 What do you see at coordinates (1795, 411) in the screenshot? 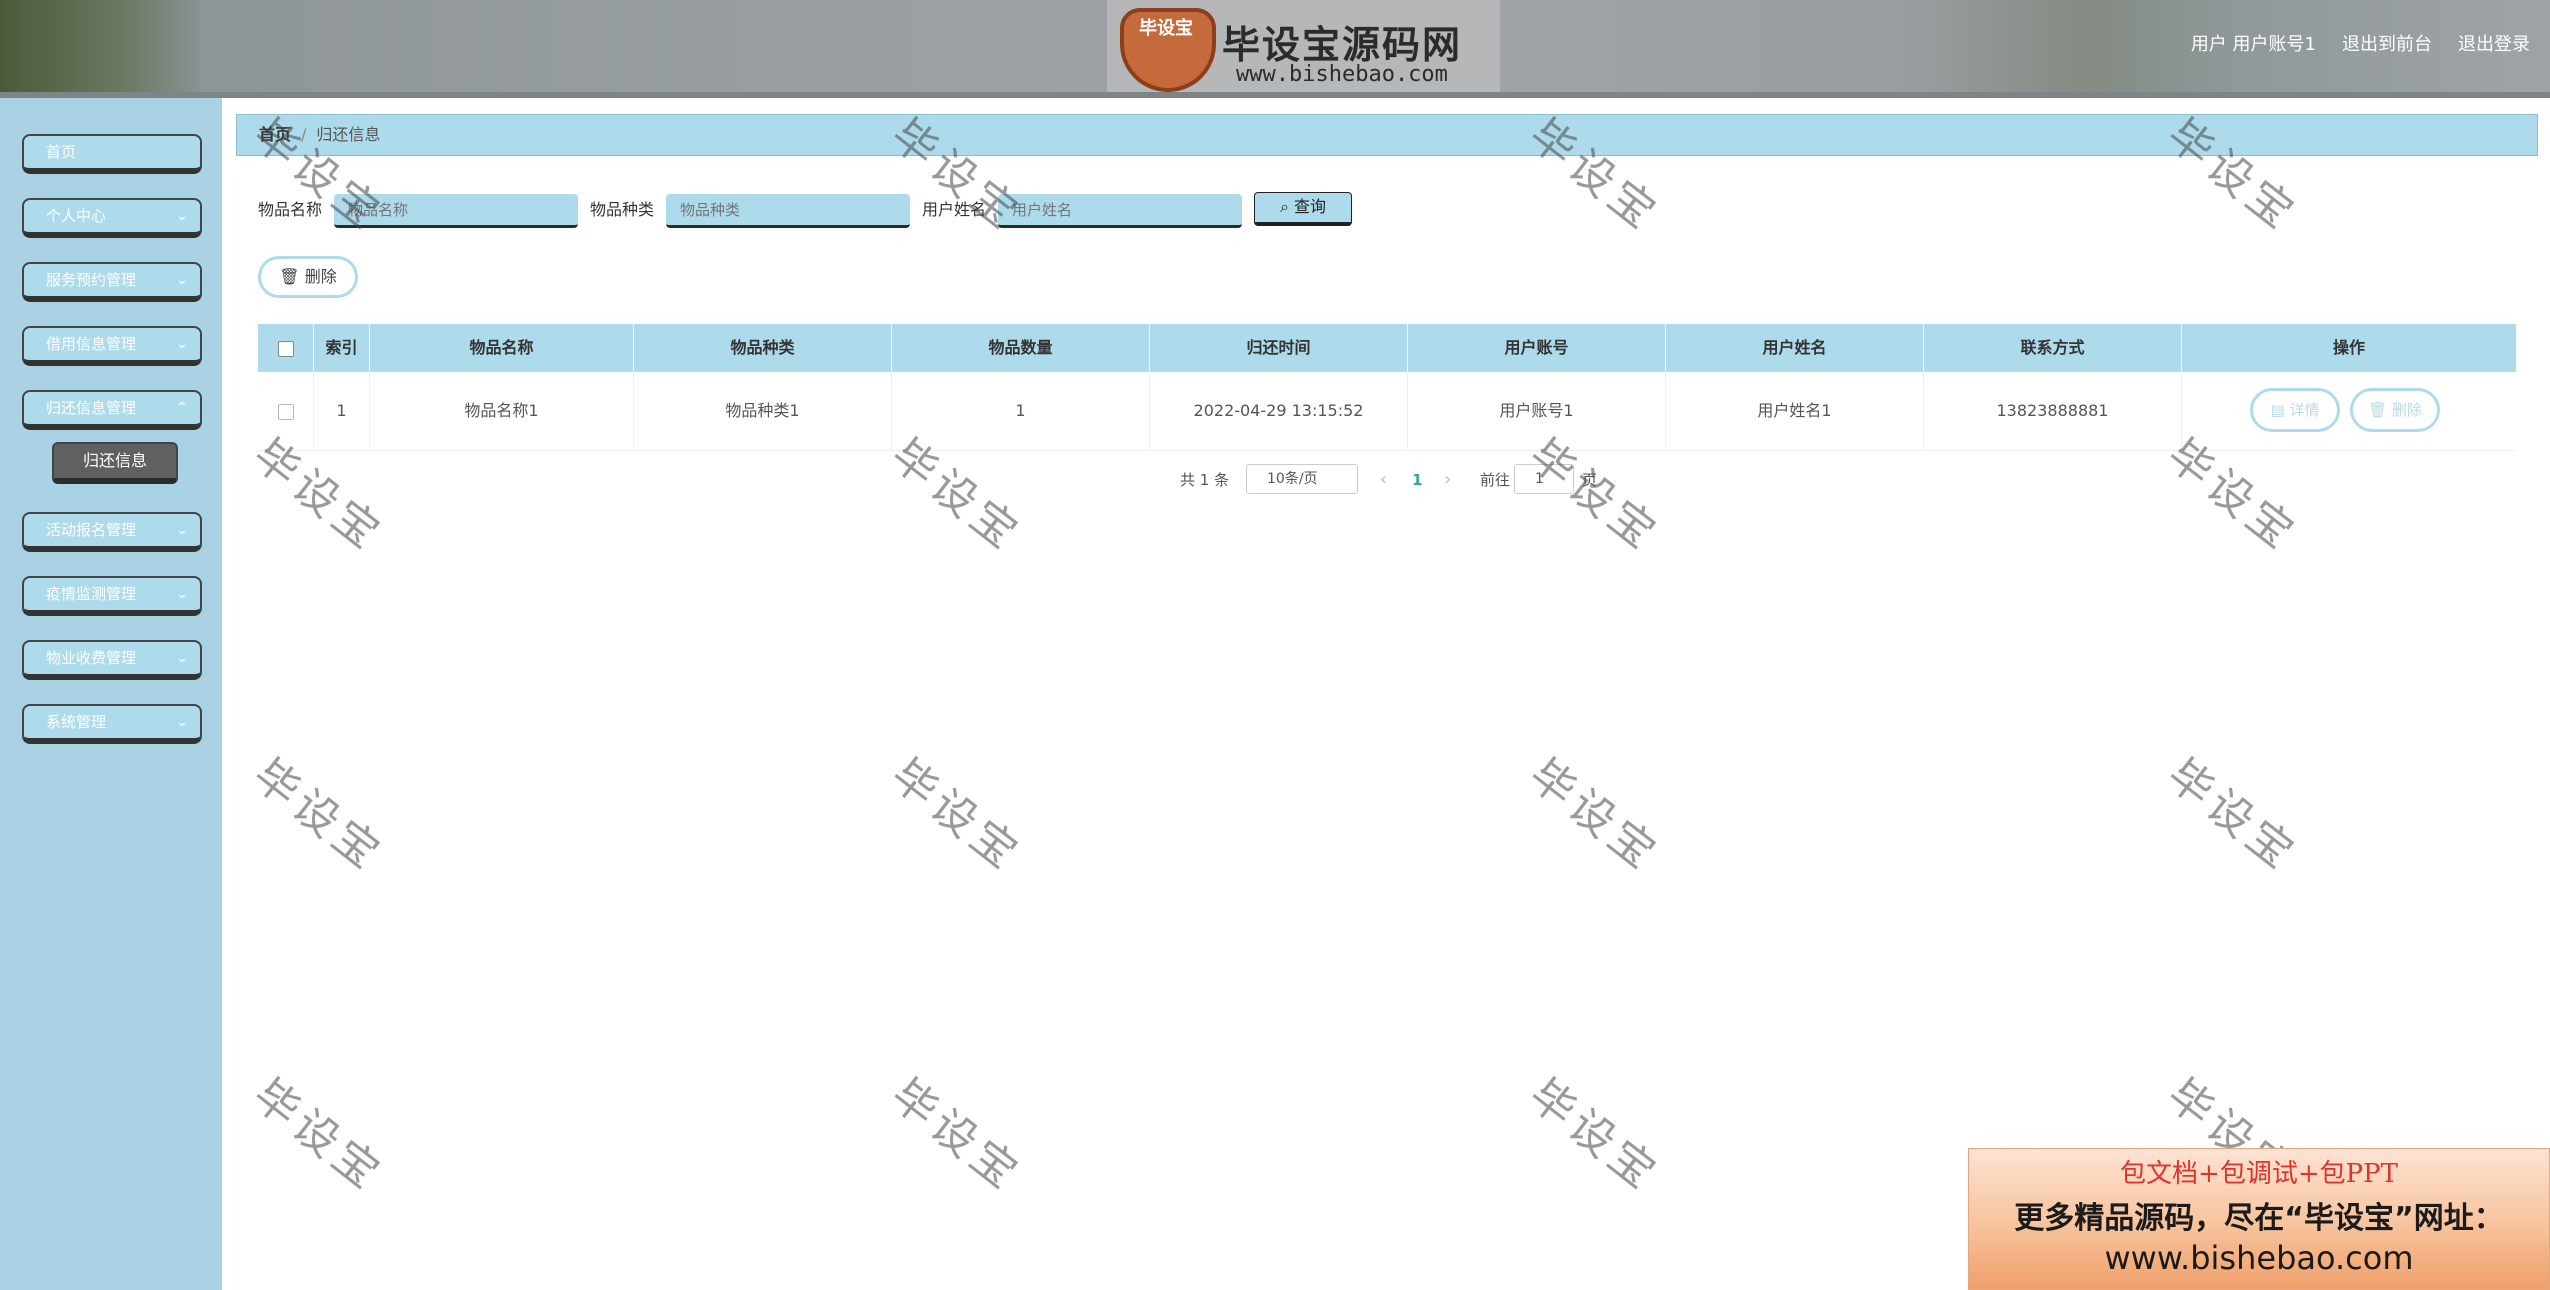
I see `cell-user-name: 用户姓名1` at bounding box center [1795, 411].